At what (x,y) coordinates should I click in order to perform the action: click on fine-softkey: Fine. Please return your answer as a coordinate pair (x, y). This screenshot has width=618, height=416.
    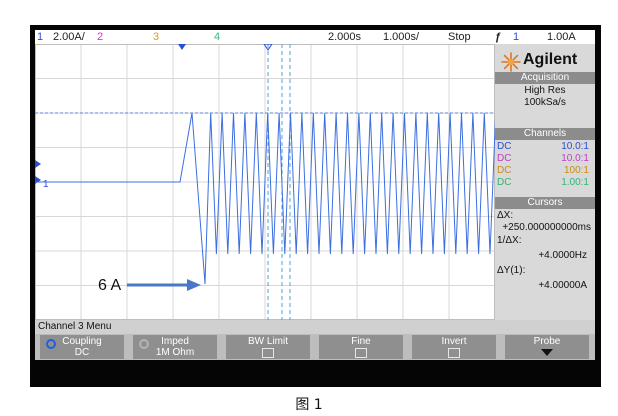
    Looking at the image, I should click on (361, 347).